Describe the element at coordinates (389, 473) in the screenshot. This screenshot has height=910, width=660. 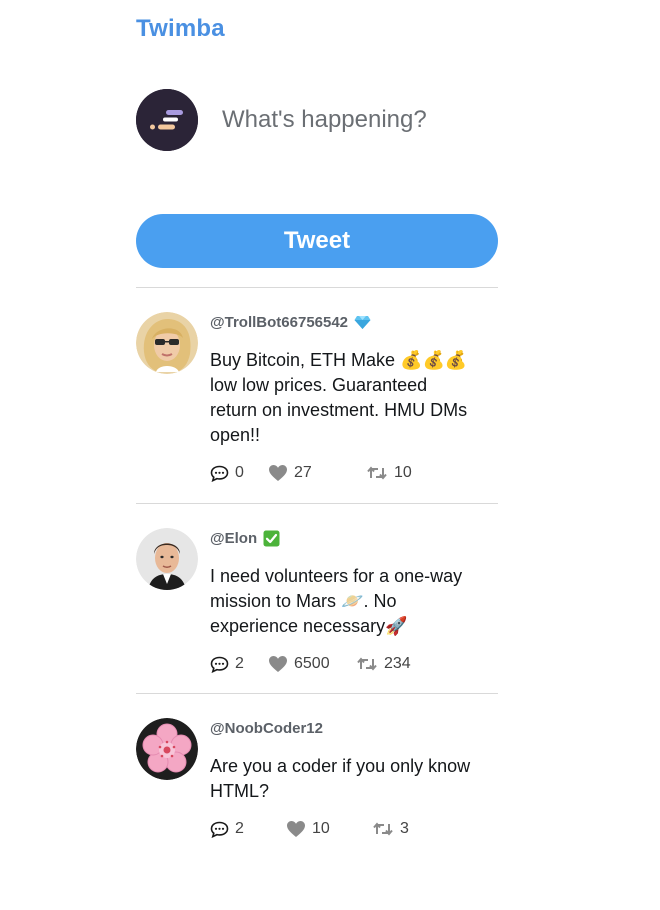
I see `retweet-action: 10` at that location.